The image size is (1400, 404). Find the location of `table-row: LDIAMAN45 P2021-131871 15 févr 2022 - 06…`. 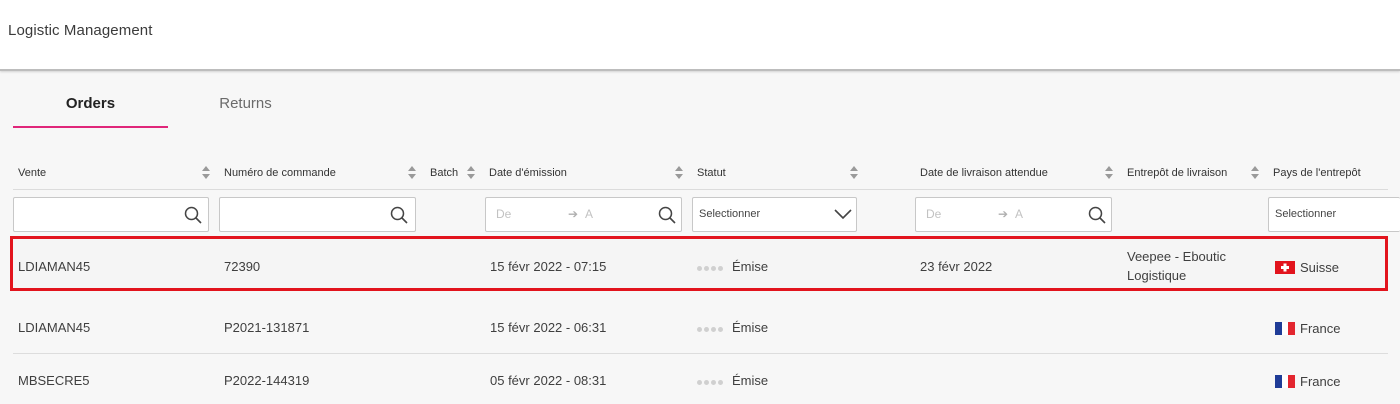

table-row: LDIAMAN45 P2021-131871 15 févr 2022 - 06… is located at coordinates (700, 328).